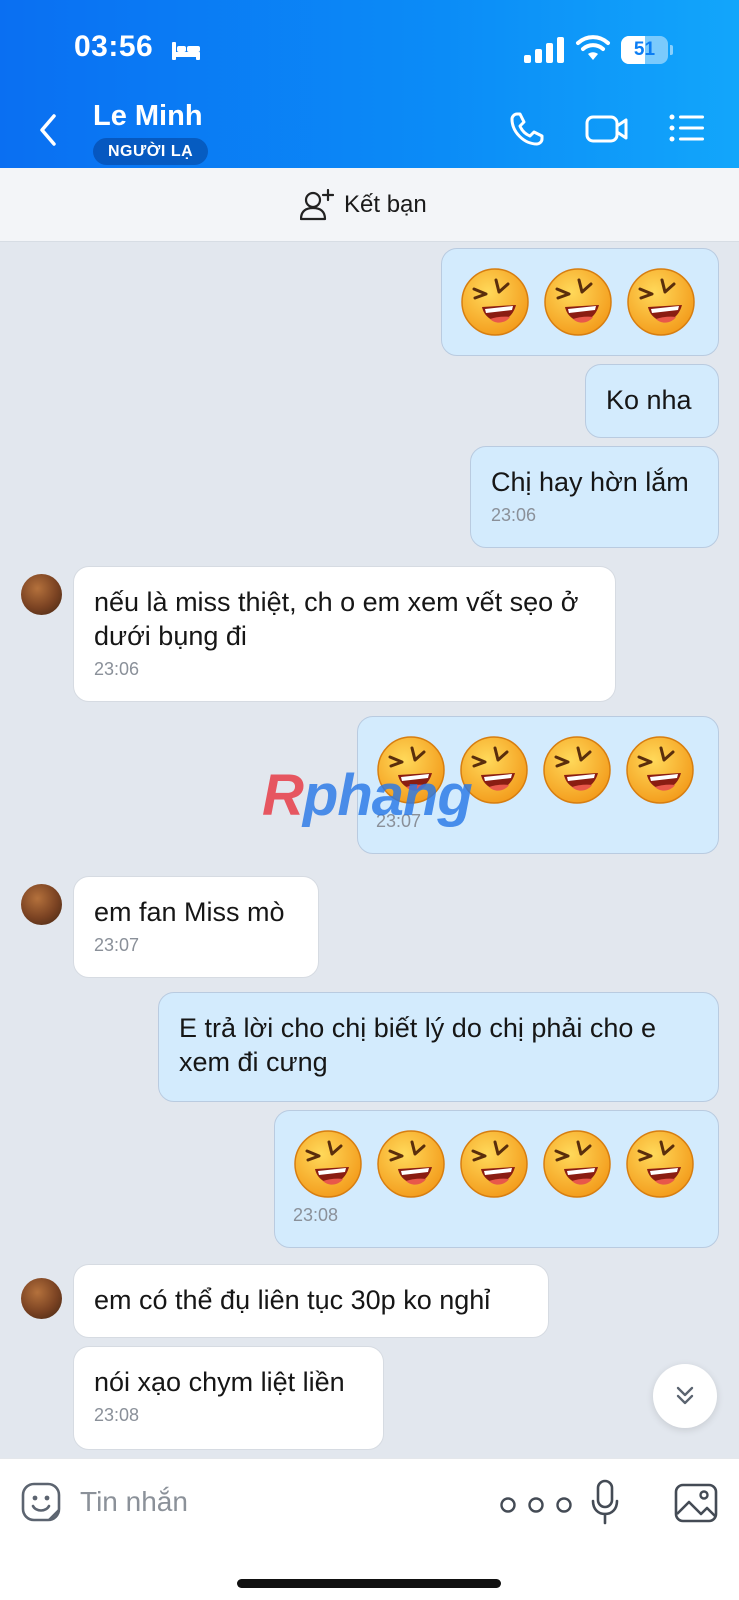  I want to click on message-bubble: em có thể đụ liên tục 30p ko nghỉ, so click(311, 1301).